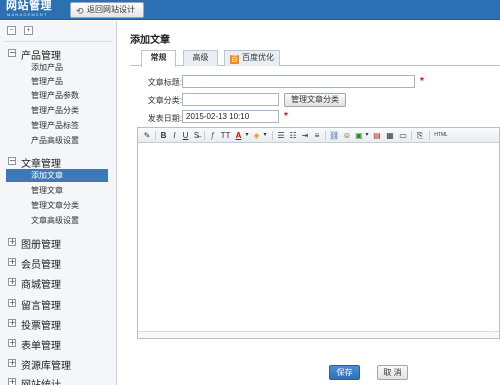 This screenshot has height=385, width=500. Describe the element at coordinates (41, 346) in the screenshot. I see `sidebar-group-title: 表单管理` at that location.